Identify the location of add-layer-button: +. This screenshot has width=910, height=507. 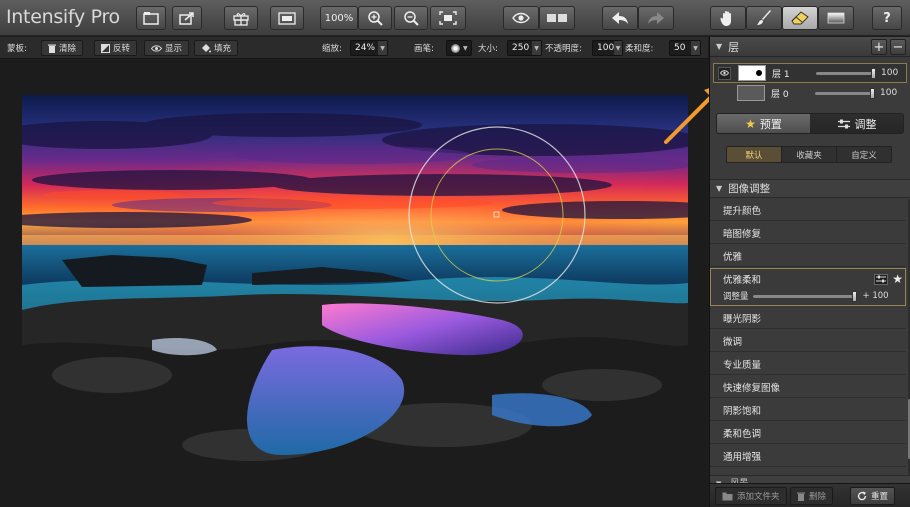
(879, 47).